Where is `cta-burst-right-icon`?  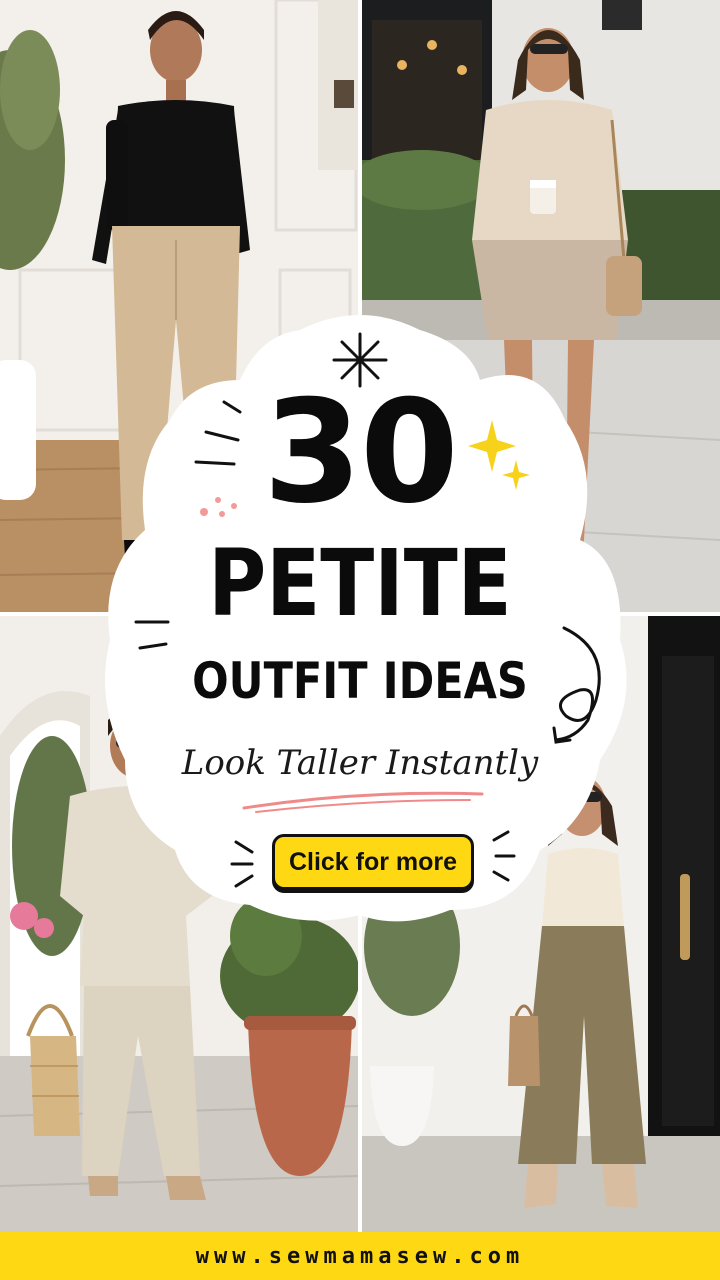 cta-burst-right-icon is located at coordinates (504, 856).